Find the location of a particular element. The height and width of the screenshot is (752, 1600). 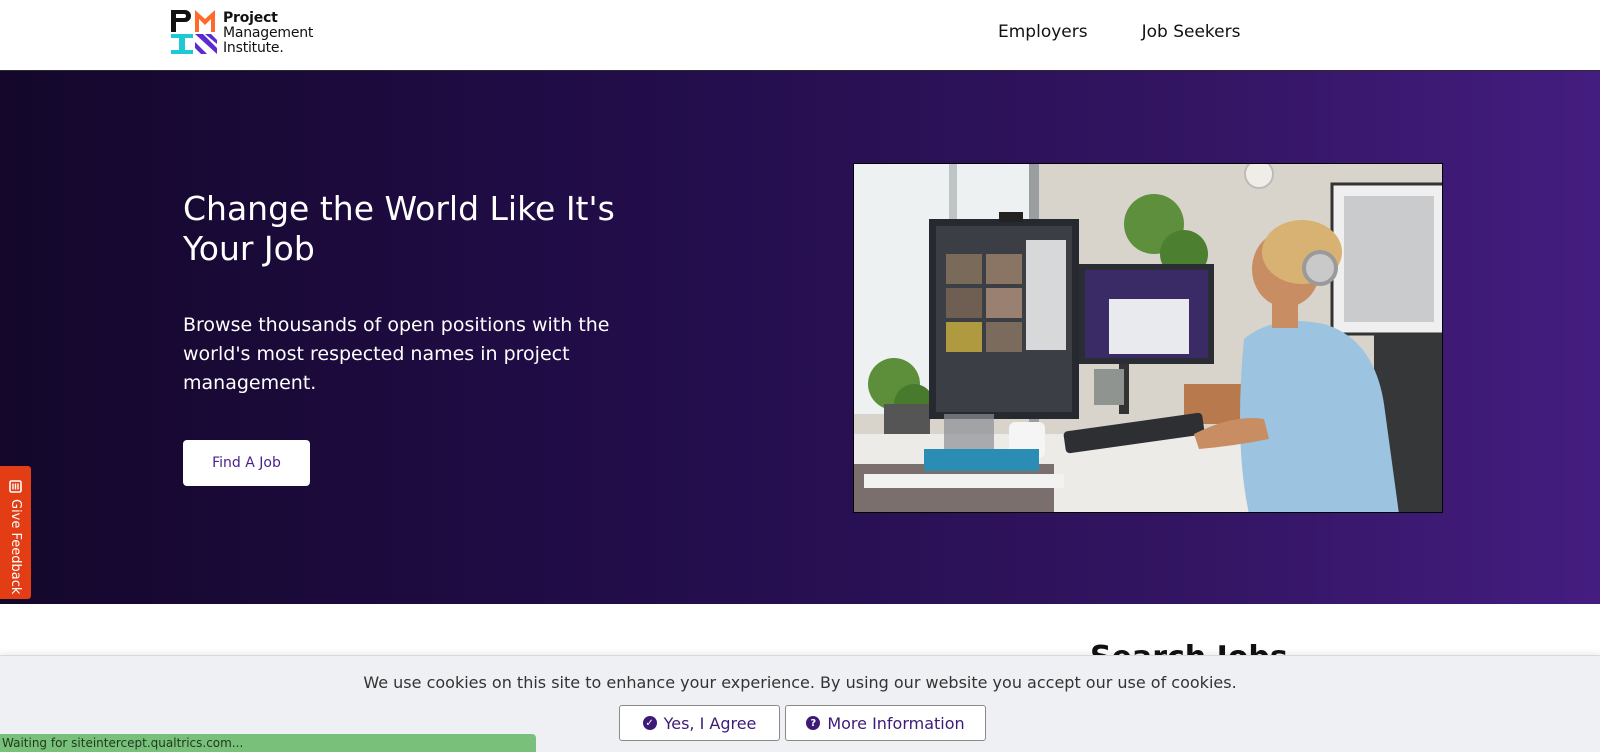

more-information-button: ? More Information is located at coordinates (885, 723).